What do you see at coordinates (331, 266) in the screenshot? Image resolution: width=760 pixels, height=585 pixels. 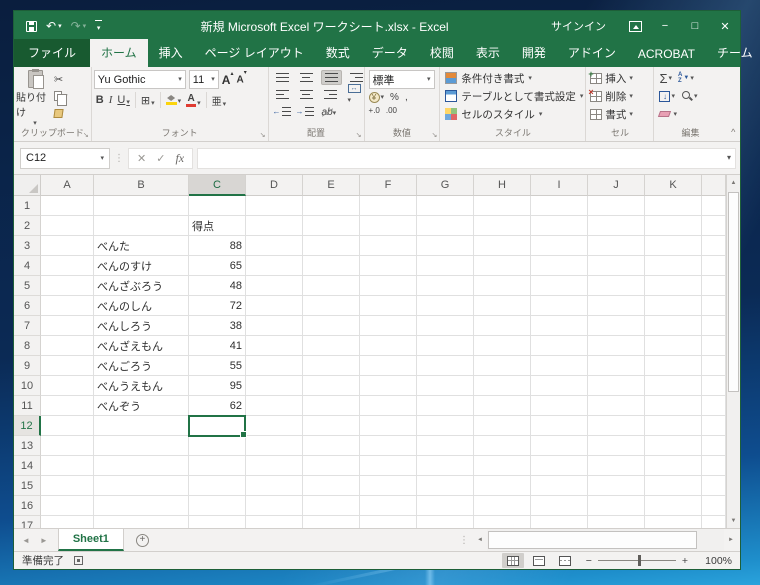 I see `grid-cell-E4` at bounding box center [331, 266].